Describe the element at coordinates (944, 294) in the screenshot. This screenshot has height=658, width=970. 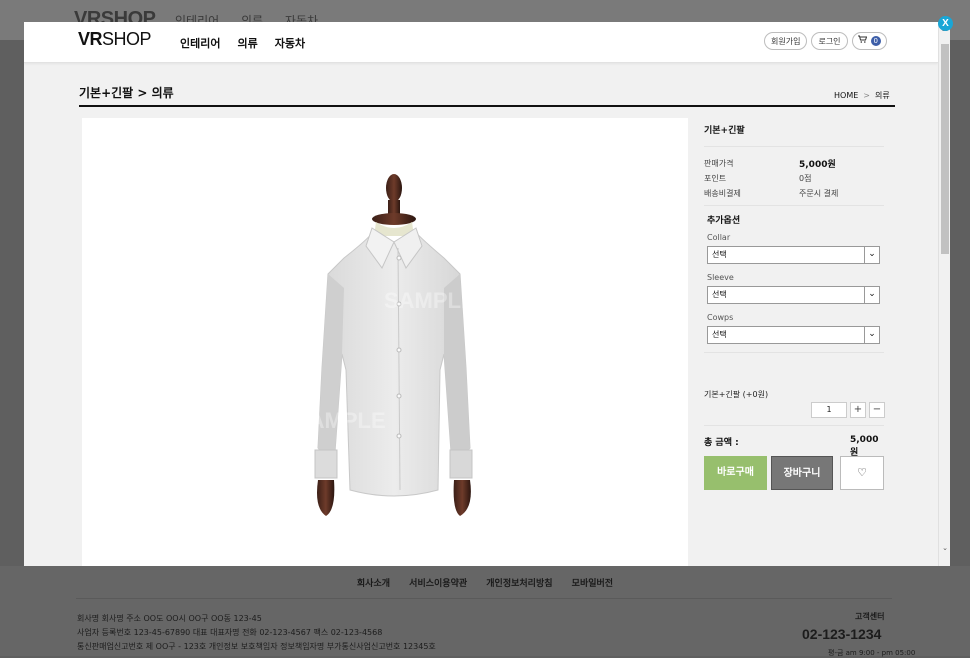
I see `popup-scrollbar: ▲ ⌄` at that location.